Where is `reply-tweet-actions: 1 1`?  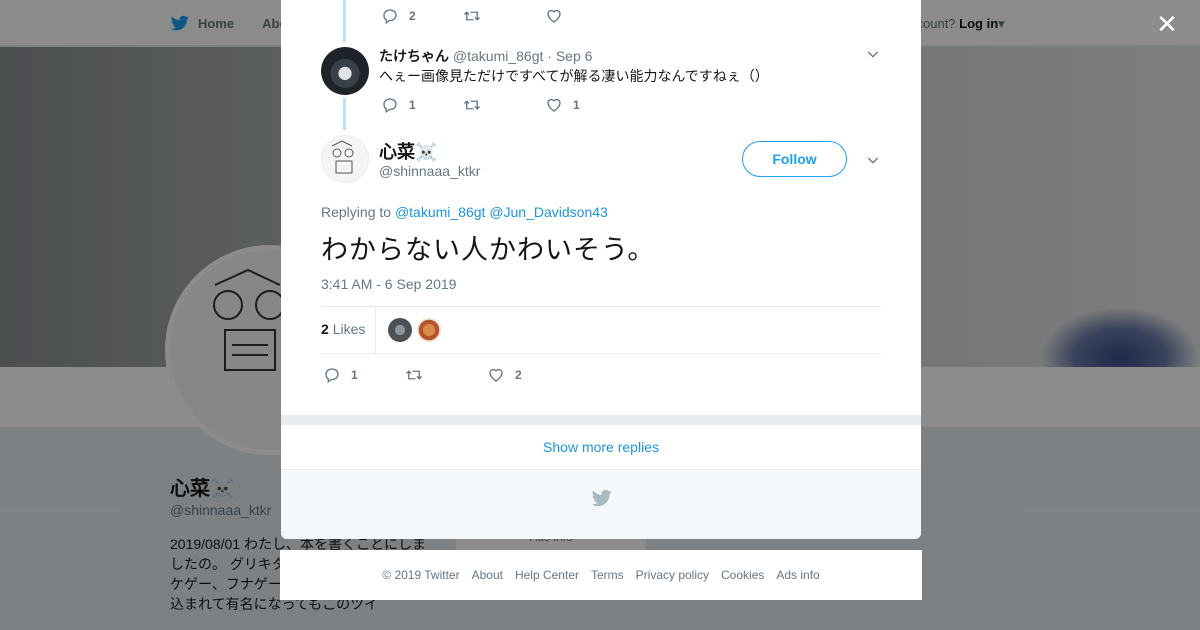 reply-tweet-actions: 1 1 is located at coordinates (504, 105).